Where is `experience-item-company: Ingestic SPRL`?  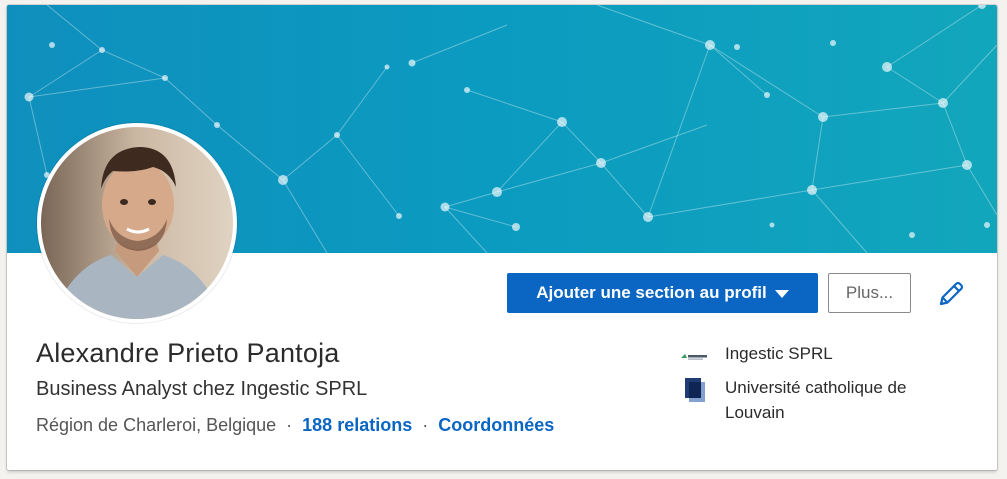 experience-item-company: Ingestic SPRL is located at coordinates (756, 358).